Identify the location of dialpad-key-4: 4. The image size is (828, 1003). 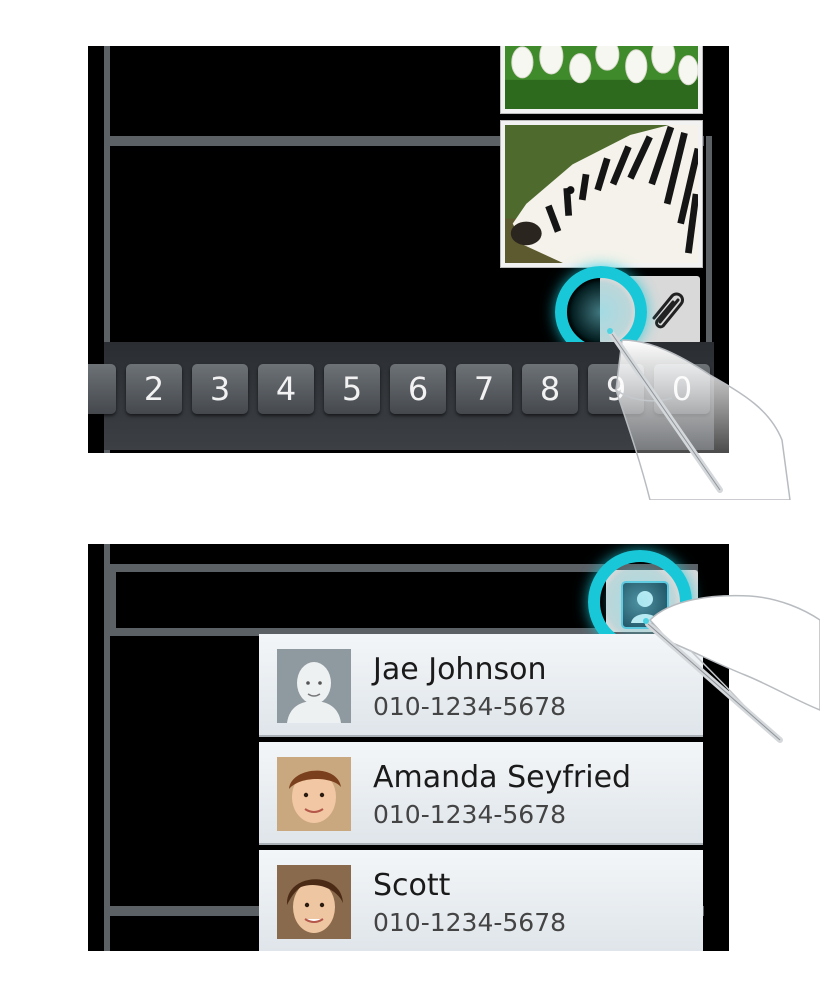
(286, 389).